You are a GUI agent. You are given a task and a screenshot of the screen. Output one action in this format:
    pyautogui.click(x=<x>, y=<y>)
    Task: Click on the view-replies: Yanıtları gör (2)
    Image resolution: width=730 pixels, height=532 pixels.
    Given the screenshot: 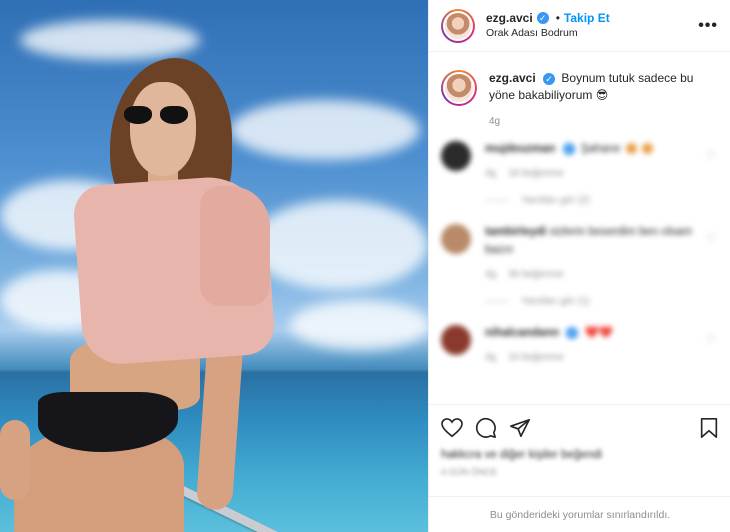 What is the action you would take?
    pyautogui.click(x=601, y=200)
    